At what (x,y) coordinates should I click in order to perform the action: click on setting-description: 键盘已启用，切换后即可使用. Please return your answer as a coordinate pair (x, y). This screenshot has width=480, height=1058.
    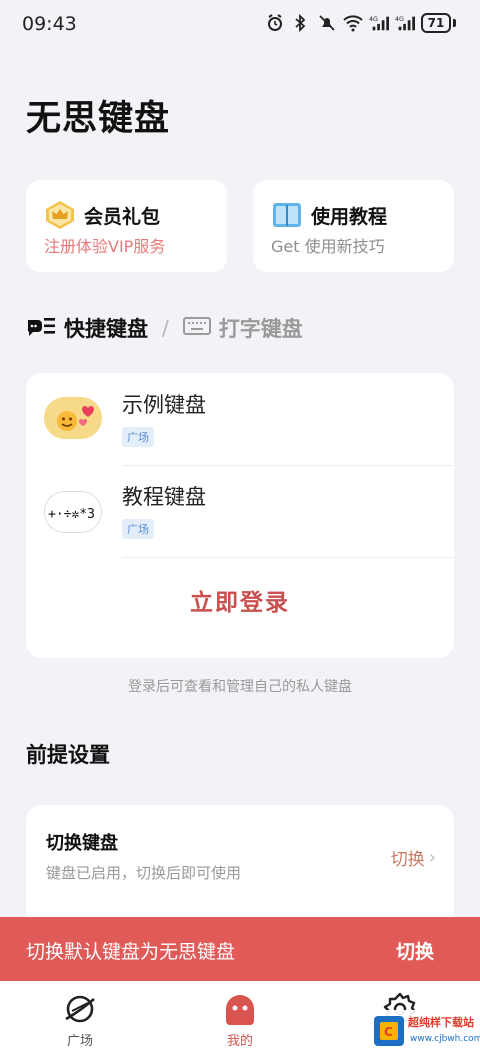
    Looking at the image, I should click on (144, 873).